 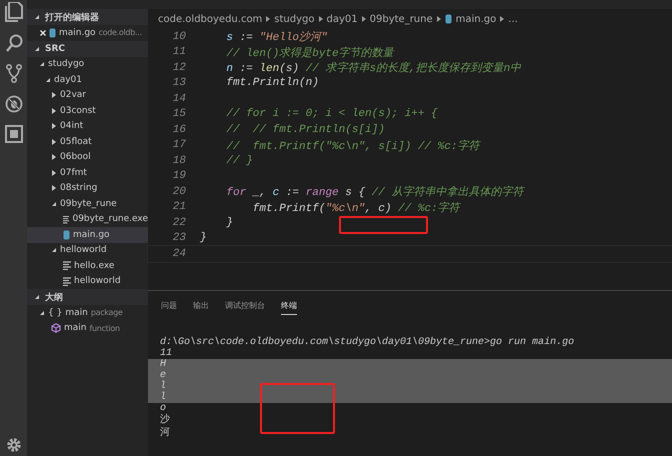 I want to click on search-icon, so click(x=13, y=43).